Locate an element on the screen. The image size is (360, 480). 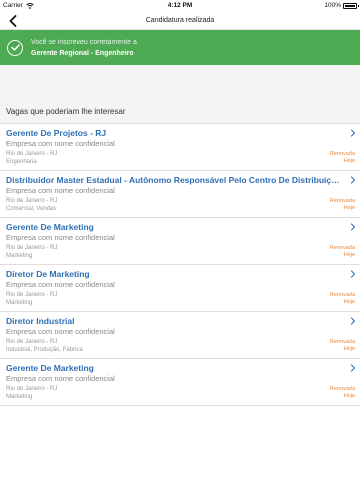
battery-label: 100% is located at coordinates (332, 5).